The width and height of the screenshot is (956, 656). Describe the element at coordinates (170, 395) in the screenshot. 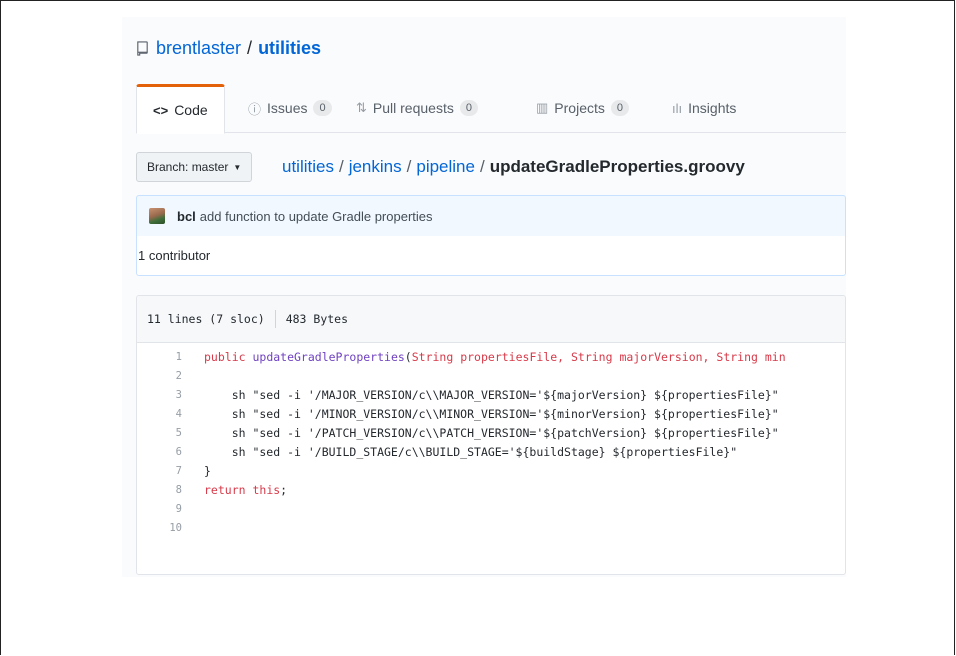

I see `line-number: 3` at that location.